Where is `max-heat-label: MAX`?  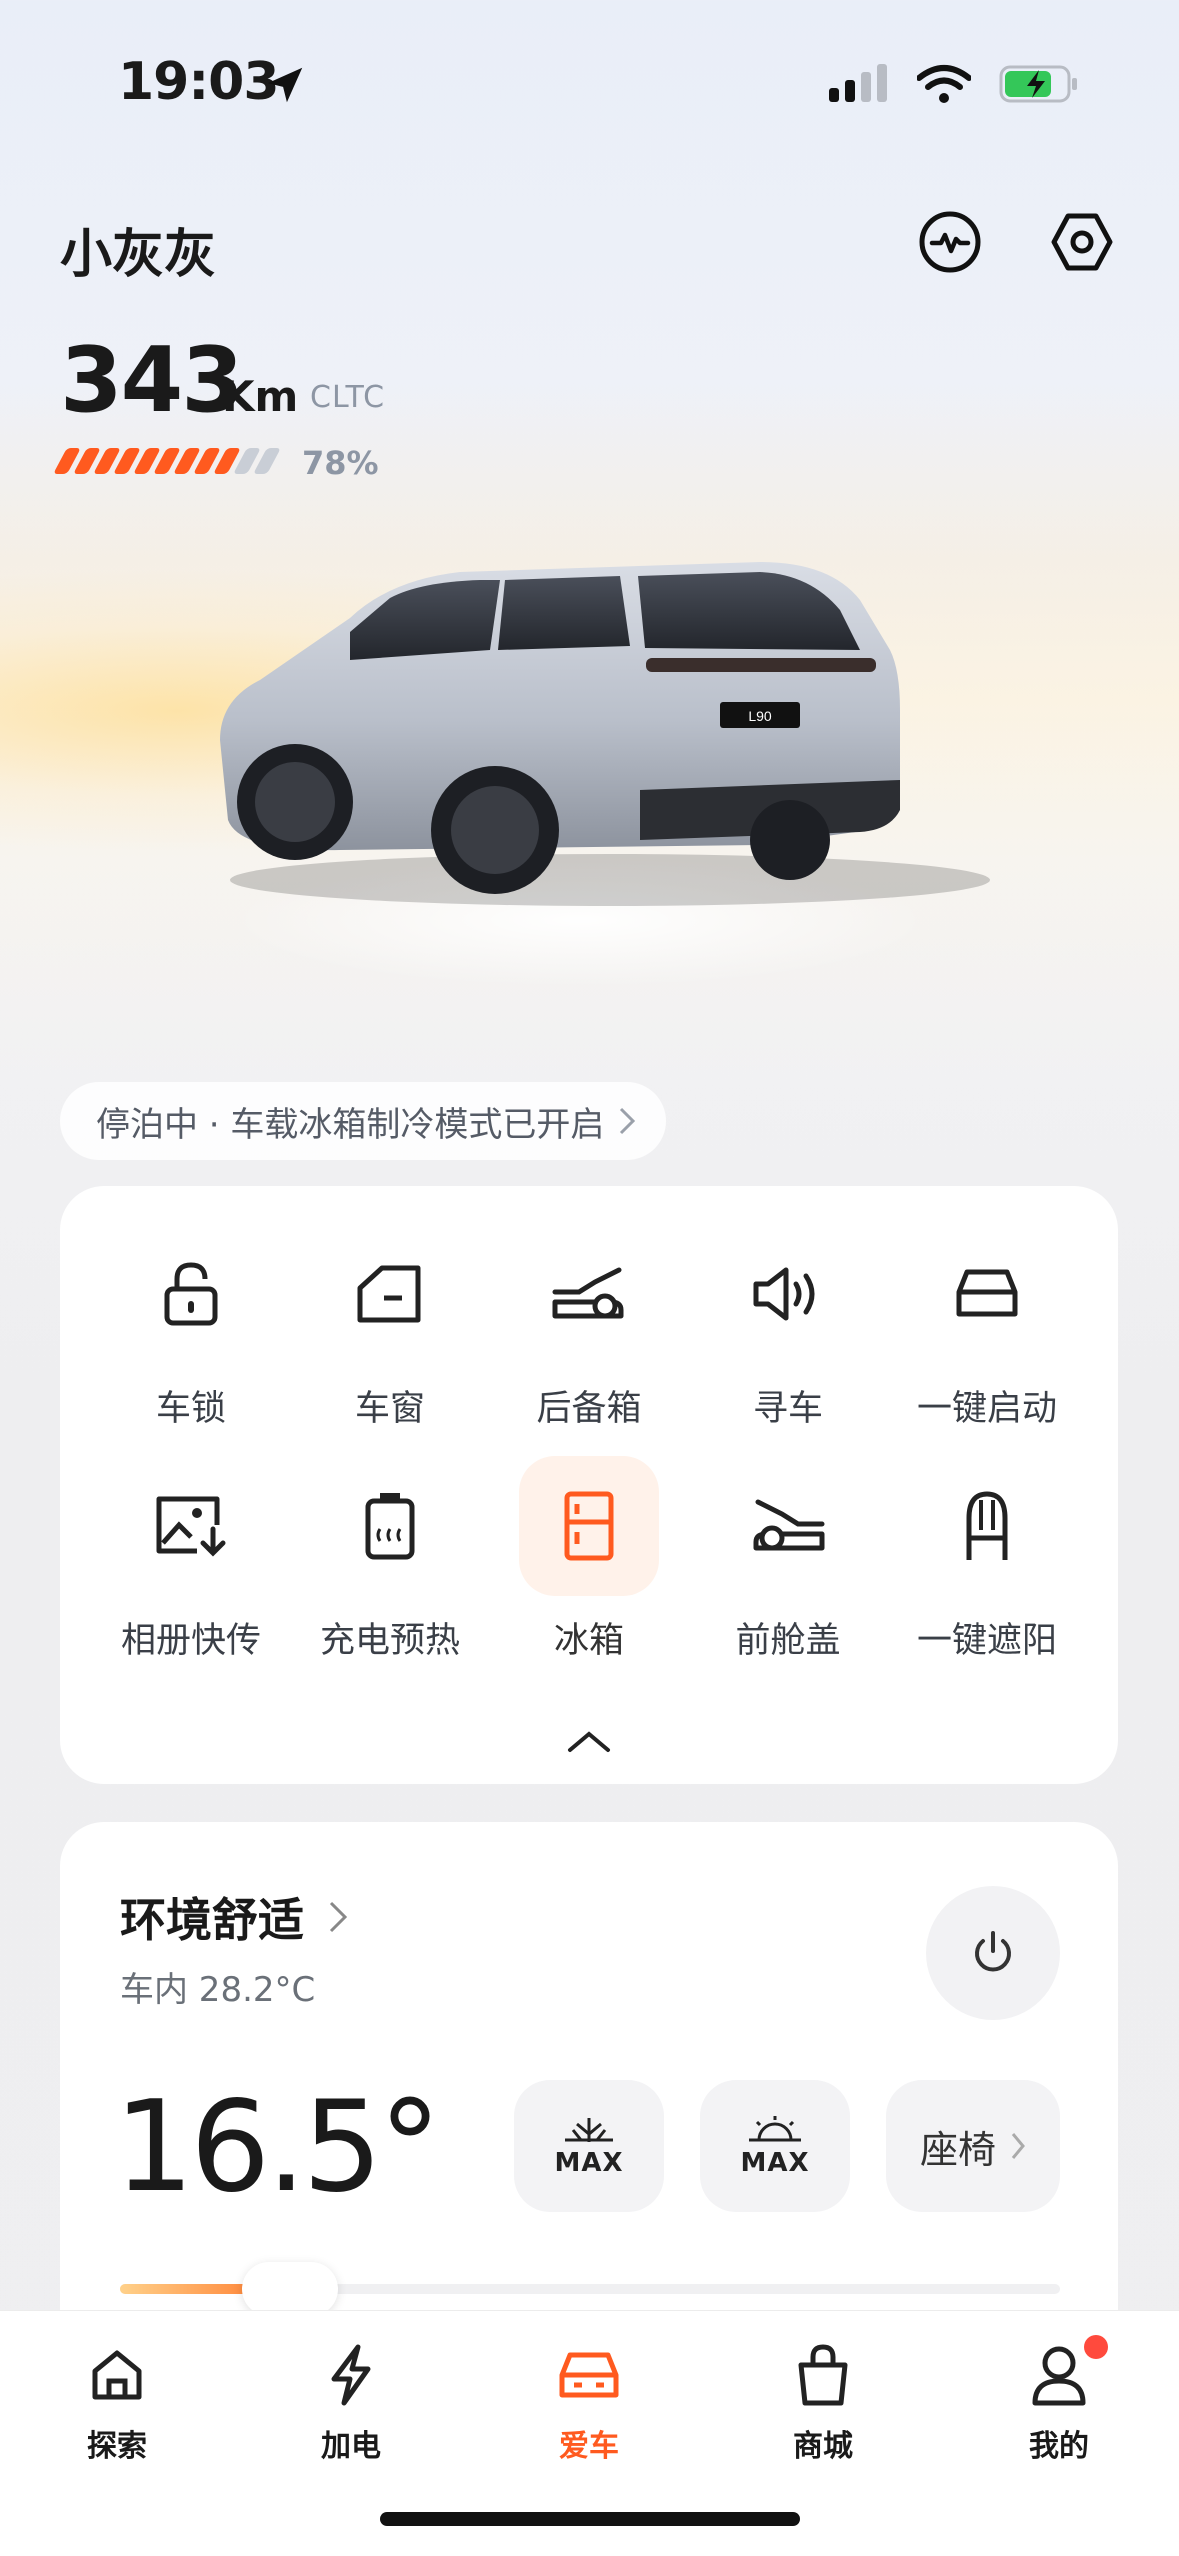 max-heat-label: MAX is located at coordinates (775, 2163).